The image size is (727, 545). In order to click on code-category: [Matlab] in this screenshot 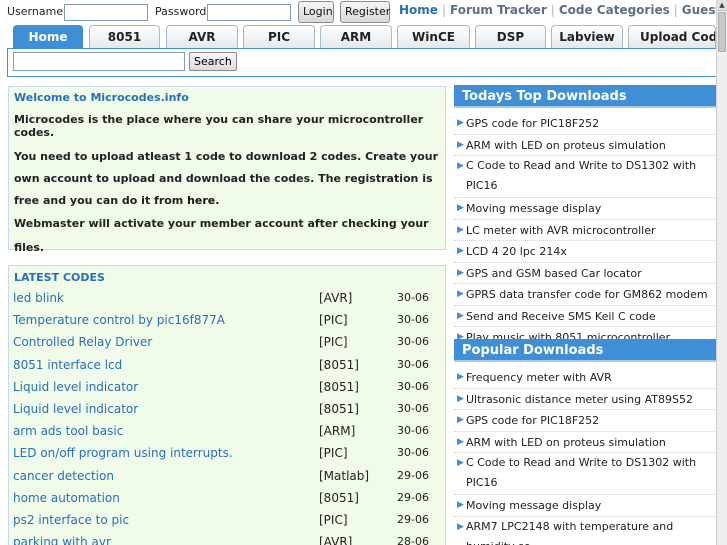, I will do `click(344, 475)`.